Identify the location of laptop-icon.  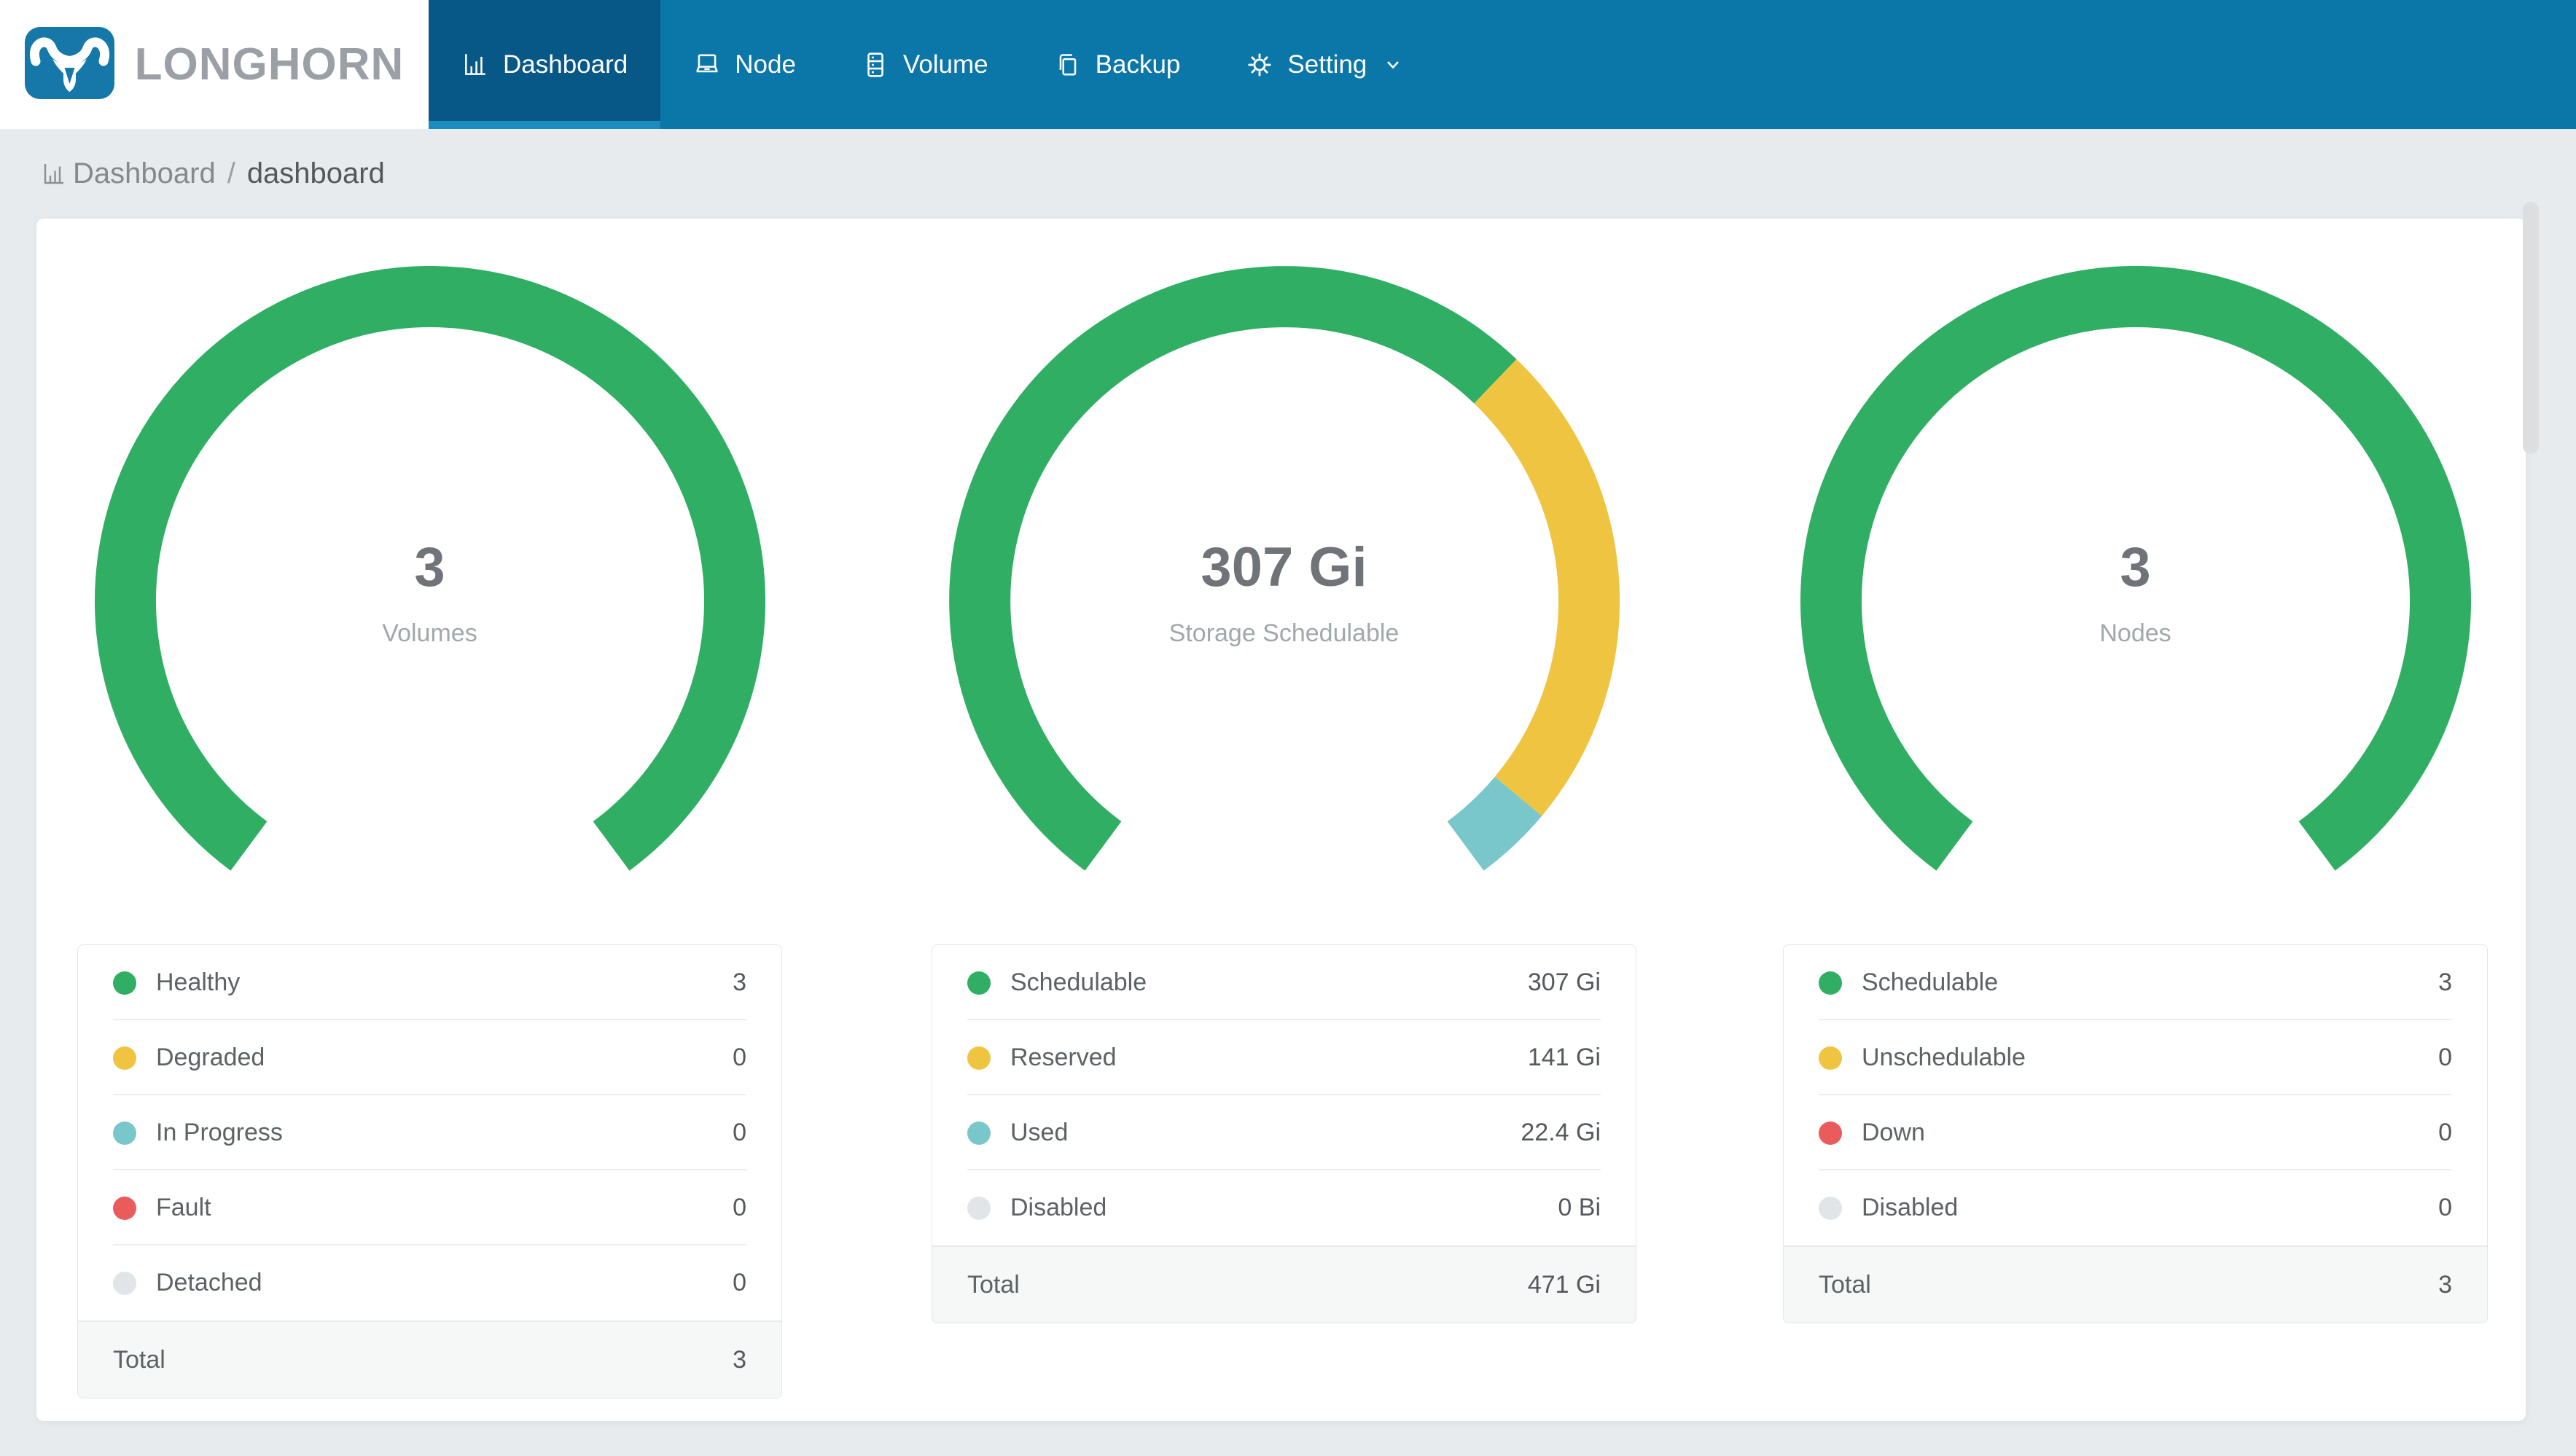
(707, 65).